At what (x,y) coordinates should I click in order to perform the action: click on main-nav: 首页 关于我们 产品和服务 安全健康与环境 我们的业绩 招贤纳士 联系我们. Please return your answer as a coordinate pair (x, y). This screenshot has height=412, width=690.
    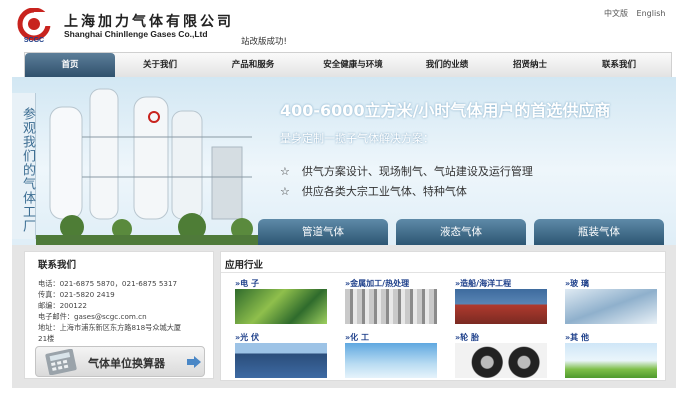
    Looking at the image, I should click on (348, 65).